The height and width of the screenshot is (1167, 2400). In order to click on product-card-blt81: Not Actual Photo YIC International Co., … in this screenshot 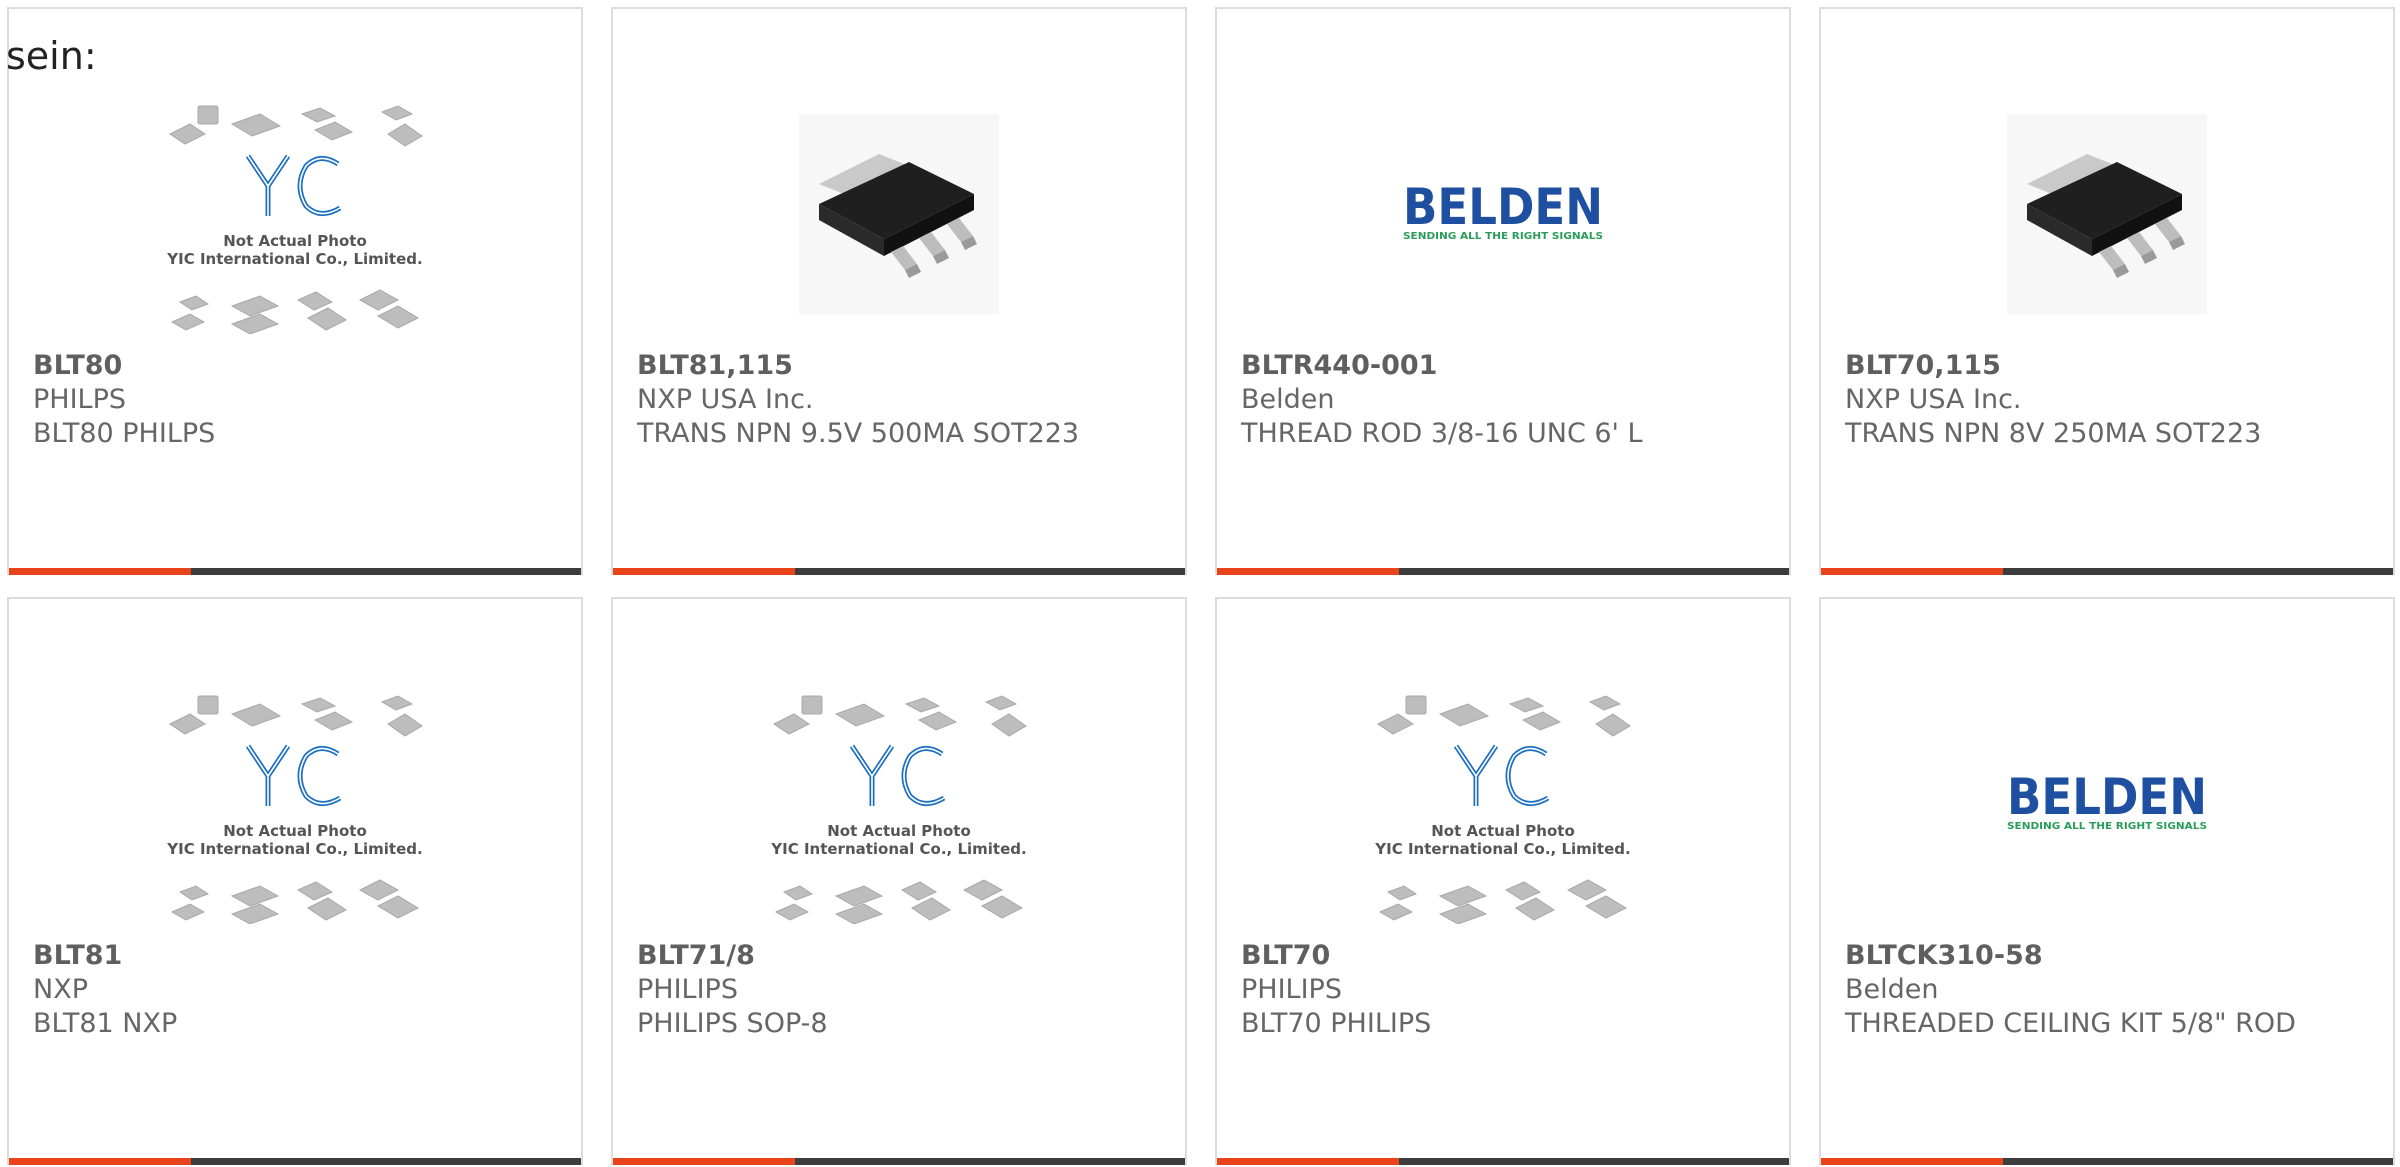, I will do `click(295, 881)`.